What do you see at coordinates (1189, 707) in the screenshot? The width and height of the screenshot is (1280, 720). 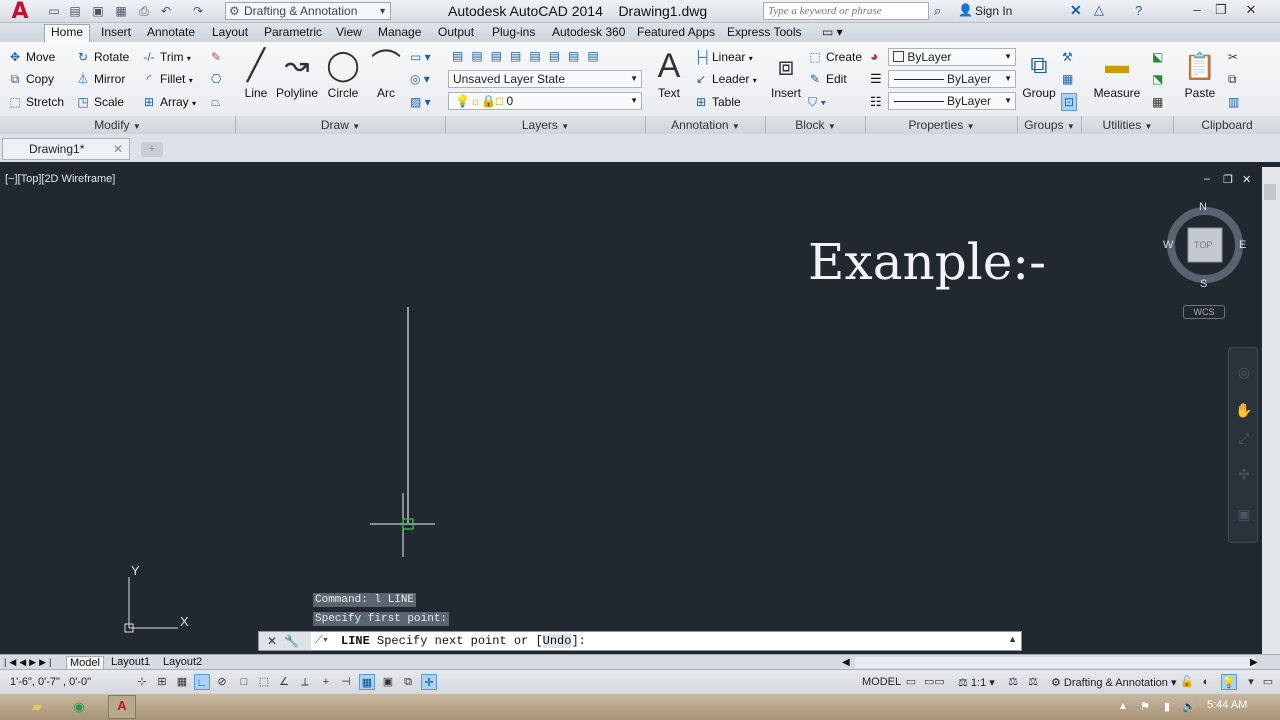 I see `volume-icon: 🔊` at bounding box center [1189, 707].